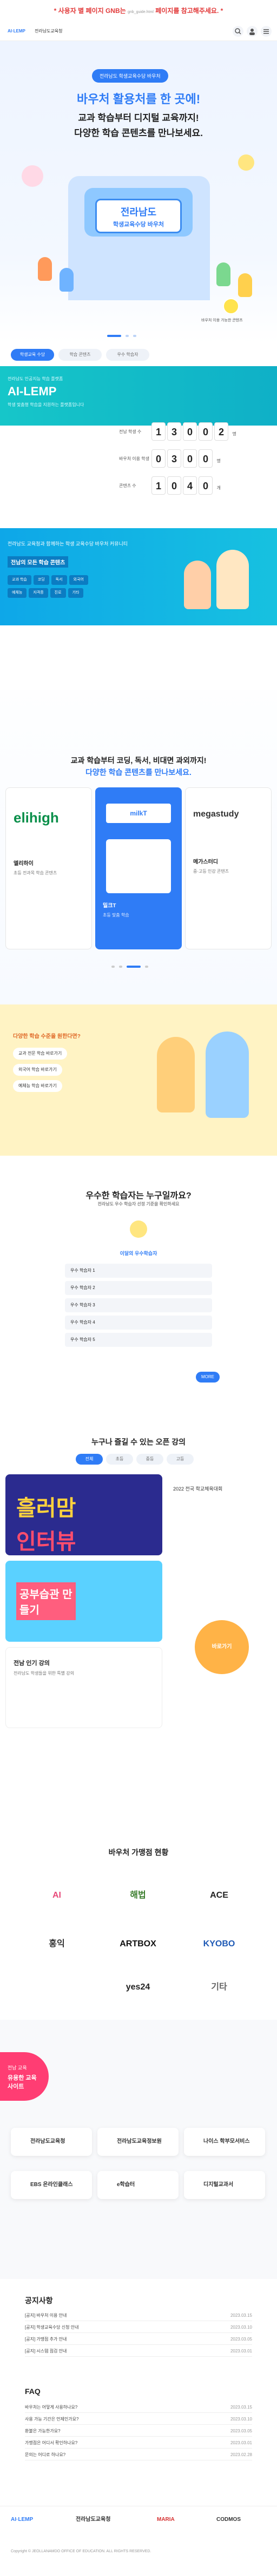 This screenshot has height=2576, width=277. What do you see at coordinates (19, 580) in the screenshot?
I see `chip: 교과 학습` at bounding box center [19, 580].